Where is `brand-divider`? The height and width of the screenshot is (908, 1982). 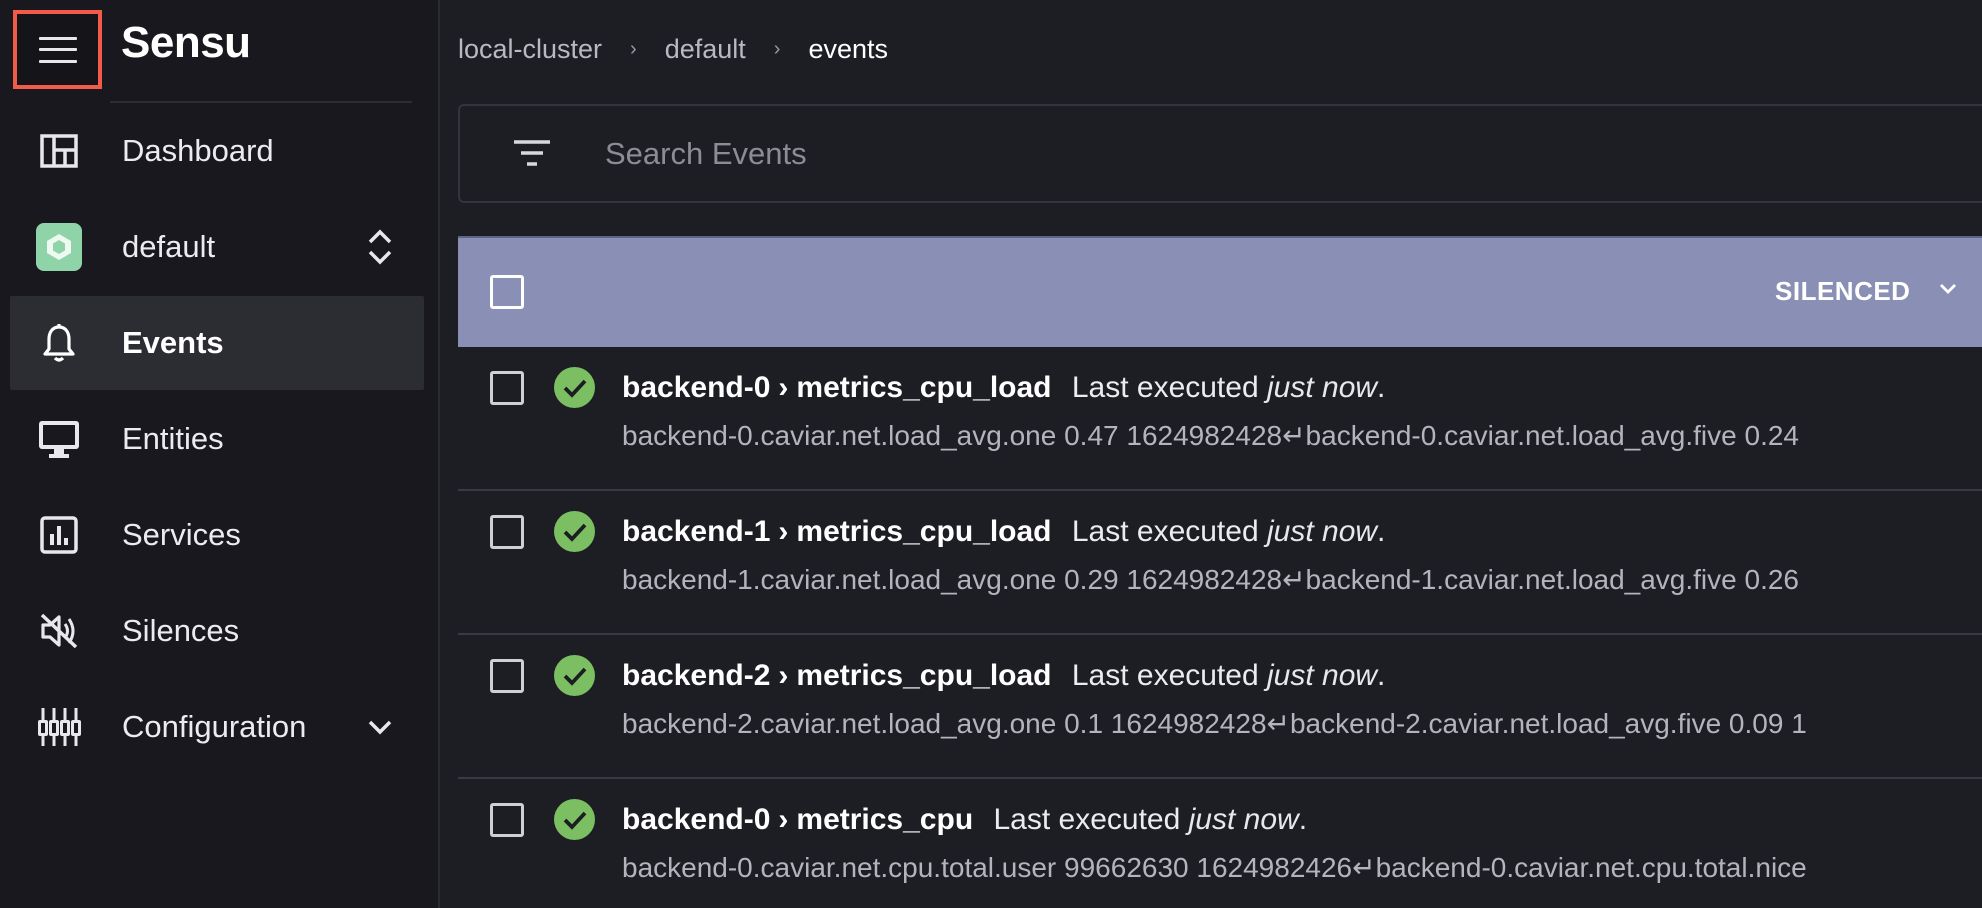
brand-divider is located at coordinates (261, 102).